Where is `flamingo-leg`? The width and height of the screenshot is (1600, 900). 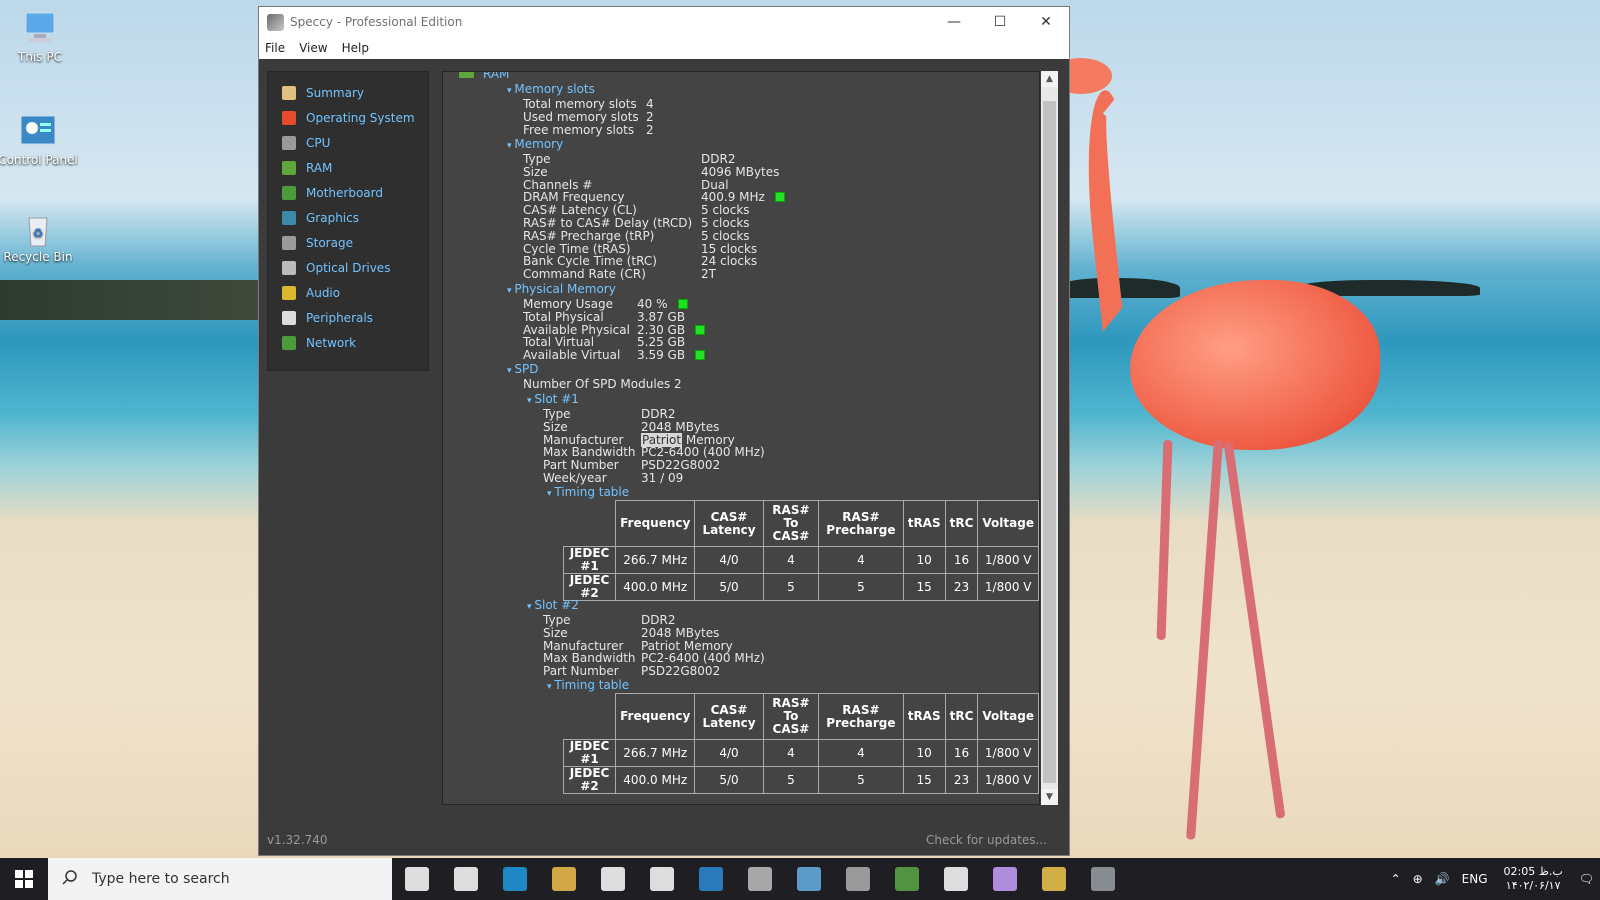
flamingo-leg is located at coordinates (1204, 640).